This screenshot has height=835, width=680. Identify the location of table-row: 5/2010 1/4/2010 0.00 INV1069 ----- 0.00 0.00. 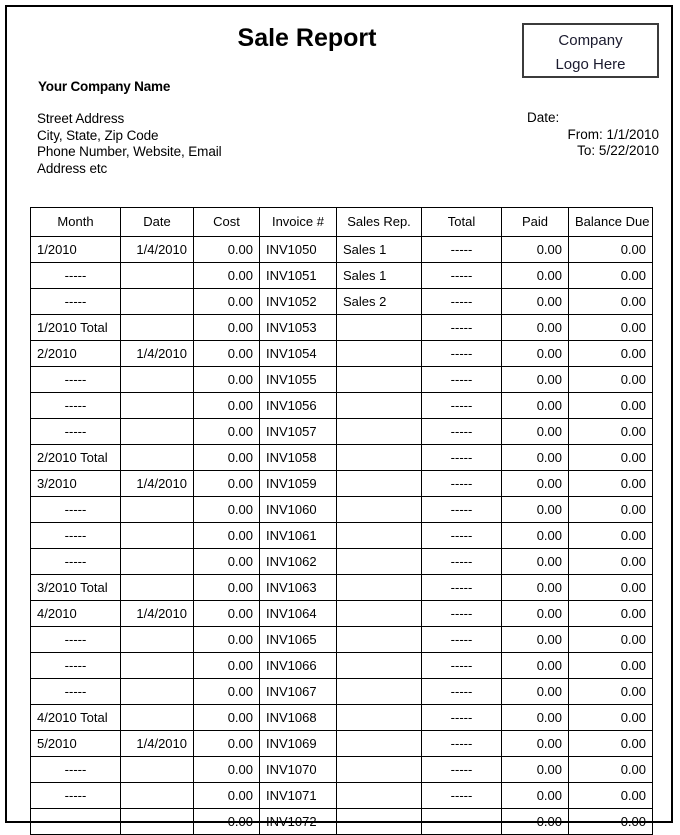
(341, 743).